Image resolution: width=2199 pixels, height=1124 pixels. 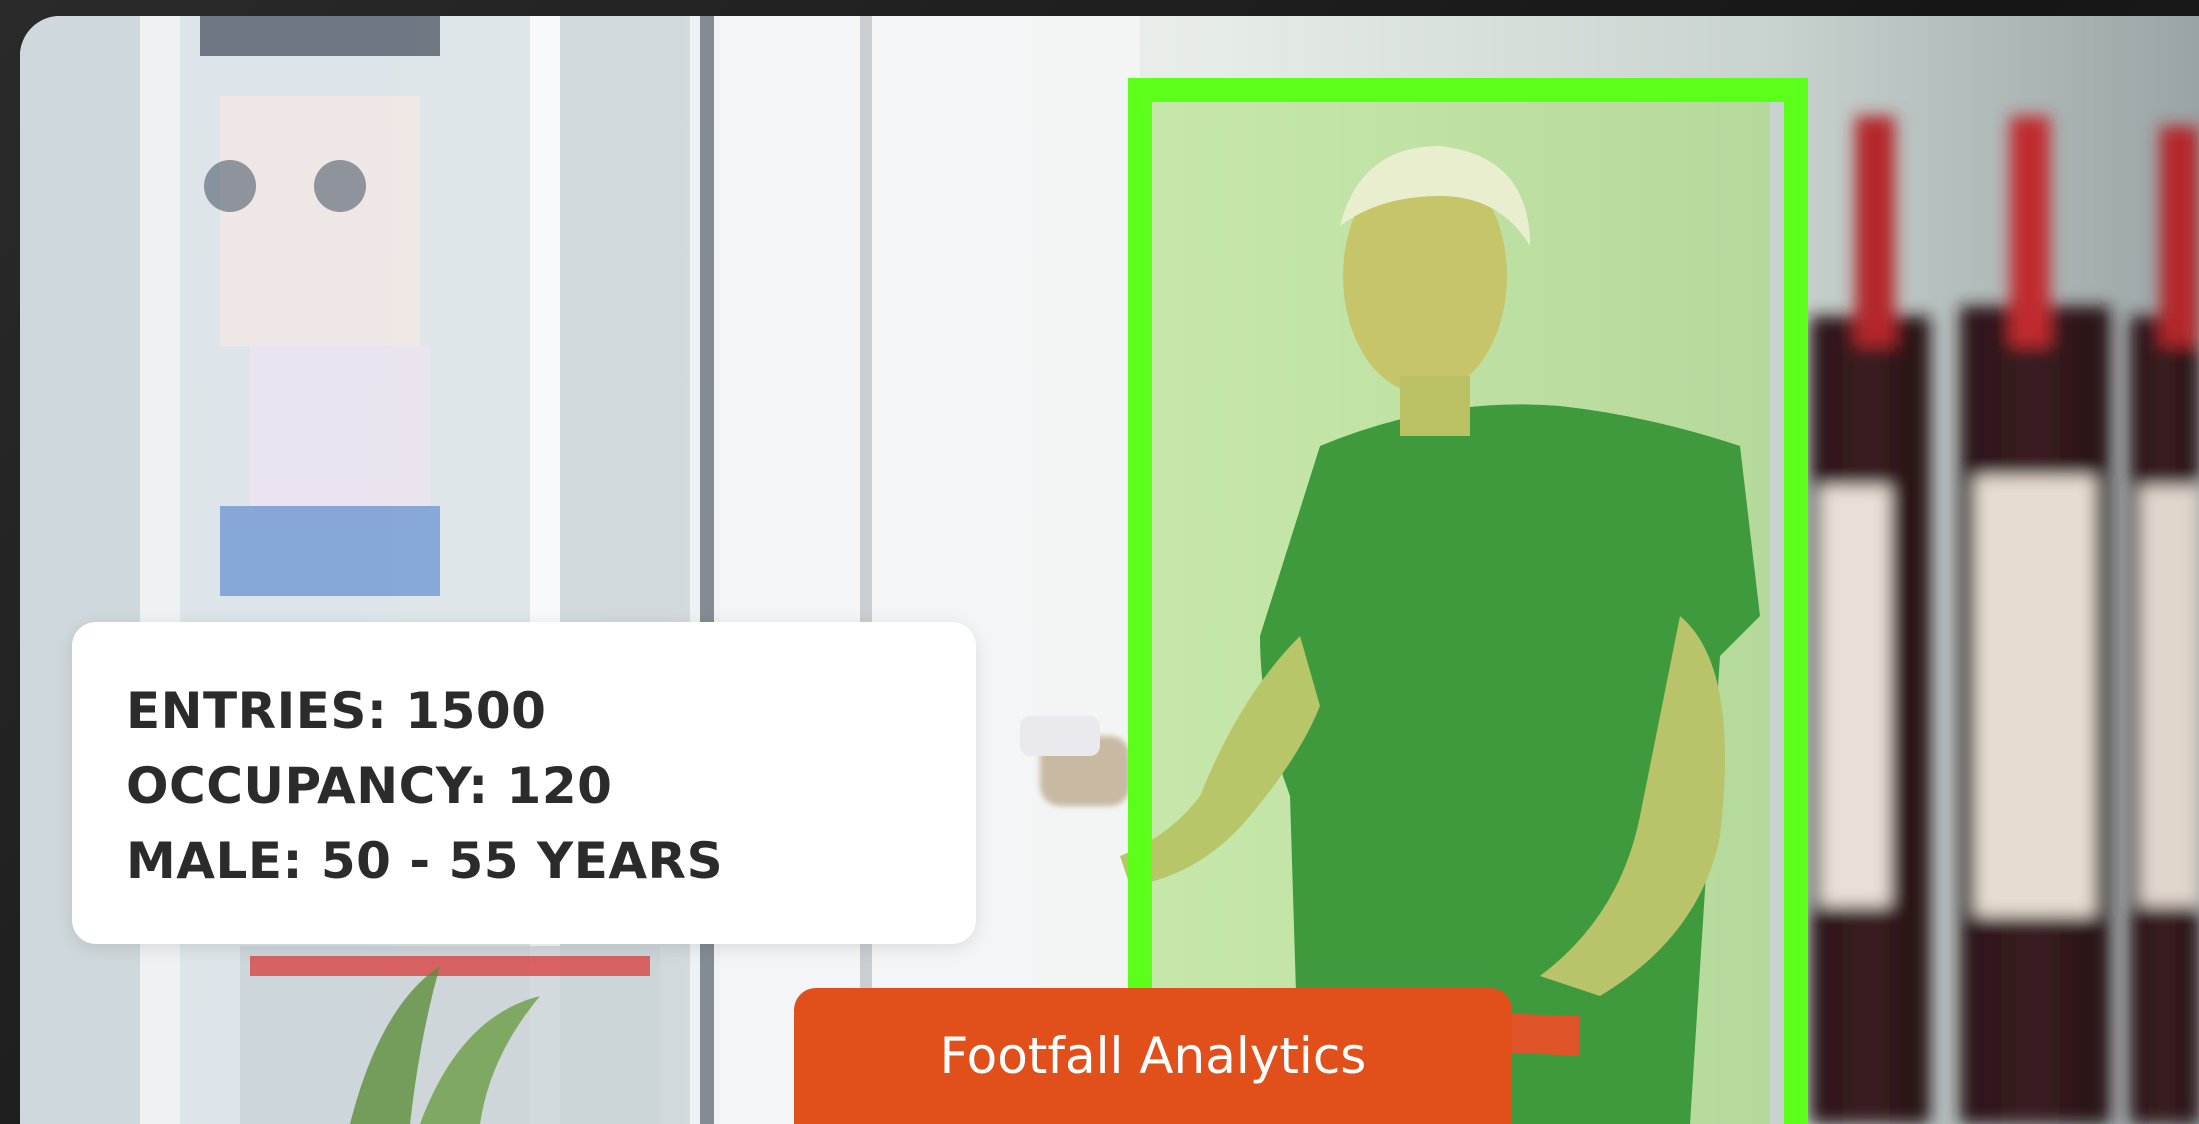 What do you see at coordinates (425, 861) in the screenshot?
I see `demographic-stat: MALE: 50 - 55 YEARS` at bounding box center [425, 861].